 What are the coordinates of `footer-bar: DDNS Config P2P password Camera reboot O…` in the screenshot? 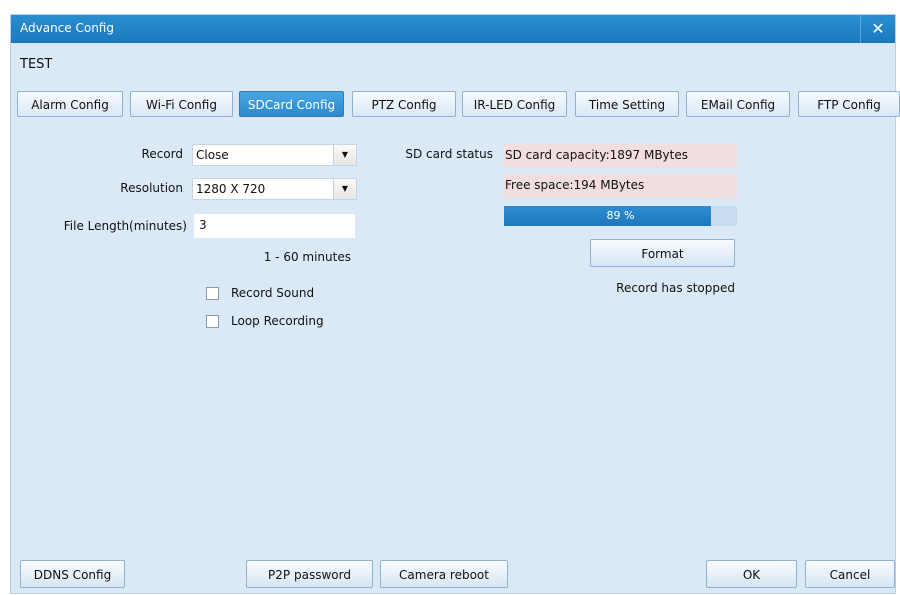 It's located at (453, 574).